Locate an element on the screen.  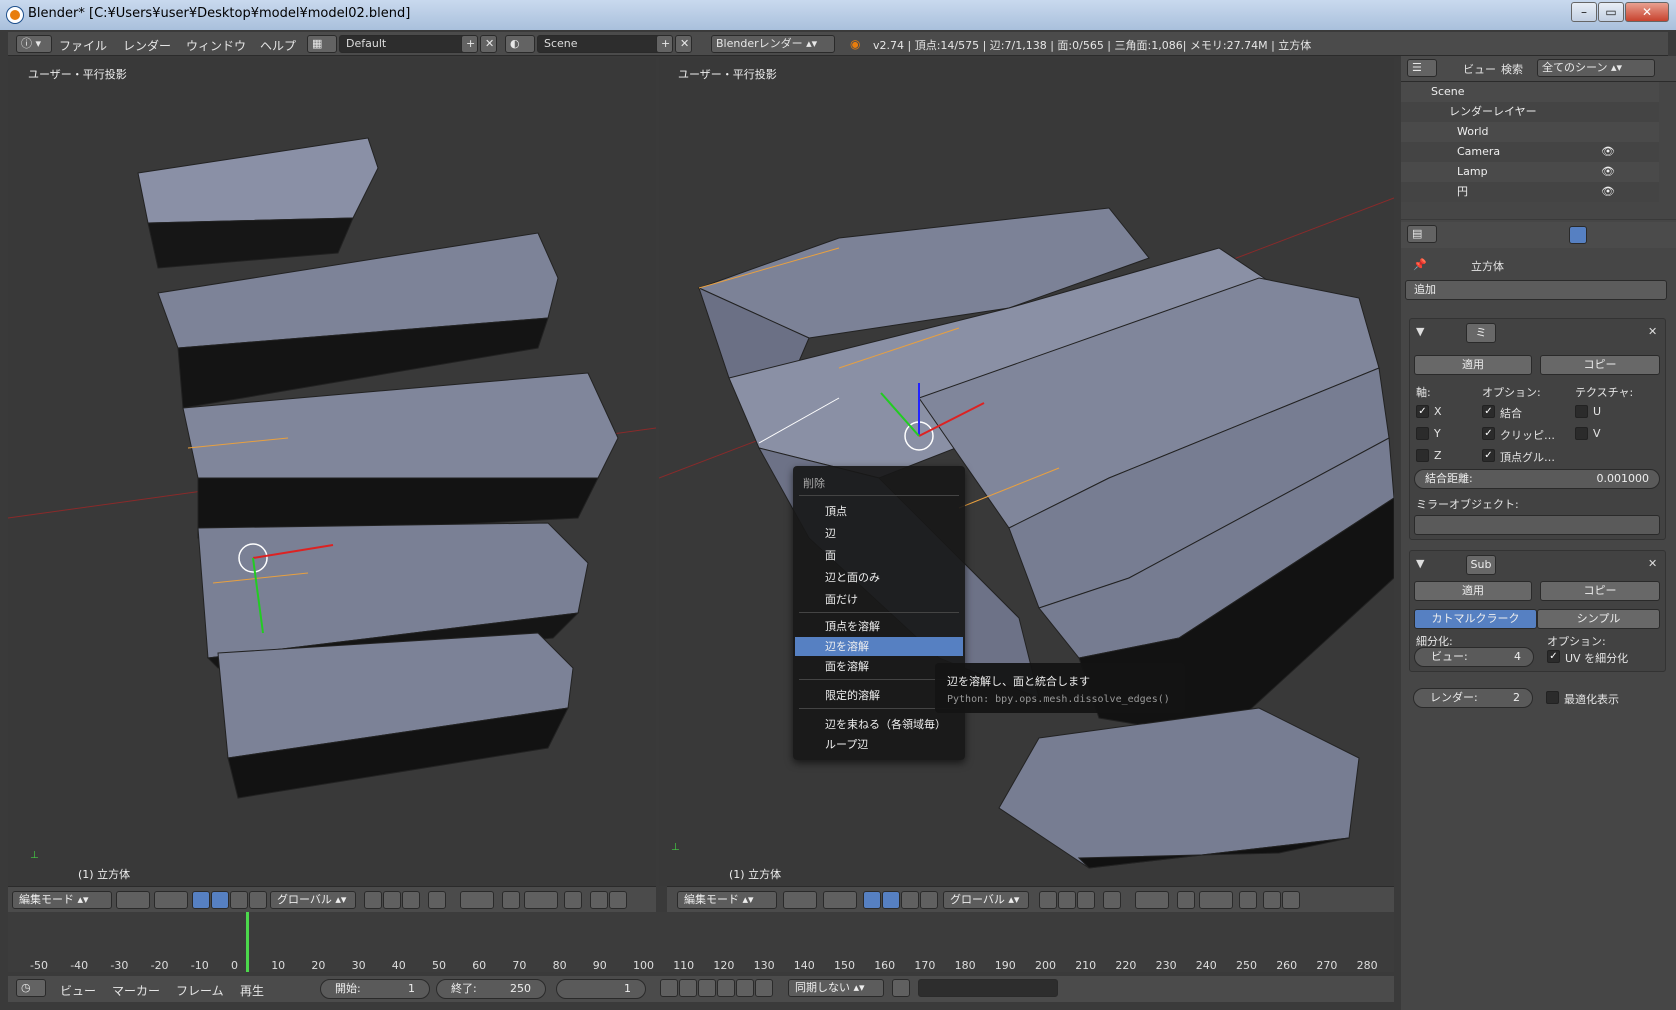
magnet-icon-left is located at coordinates (511, 900).